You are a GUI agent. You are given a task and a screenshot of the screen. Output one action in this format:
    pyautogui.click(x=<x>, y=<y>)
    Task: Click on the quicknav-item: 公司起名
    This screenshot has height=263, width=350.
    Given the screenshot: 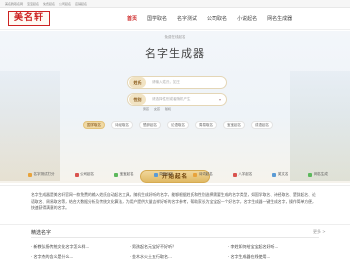 What is the action you would take?
    pyautogui.click(x=84, y=174)
    